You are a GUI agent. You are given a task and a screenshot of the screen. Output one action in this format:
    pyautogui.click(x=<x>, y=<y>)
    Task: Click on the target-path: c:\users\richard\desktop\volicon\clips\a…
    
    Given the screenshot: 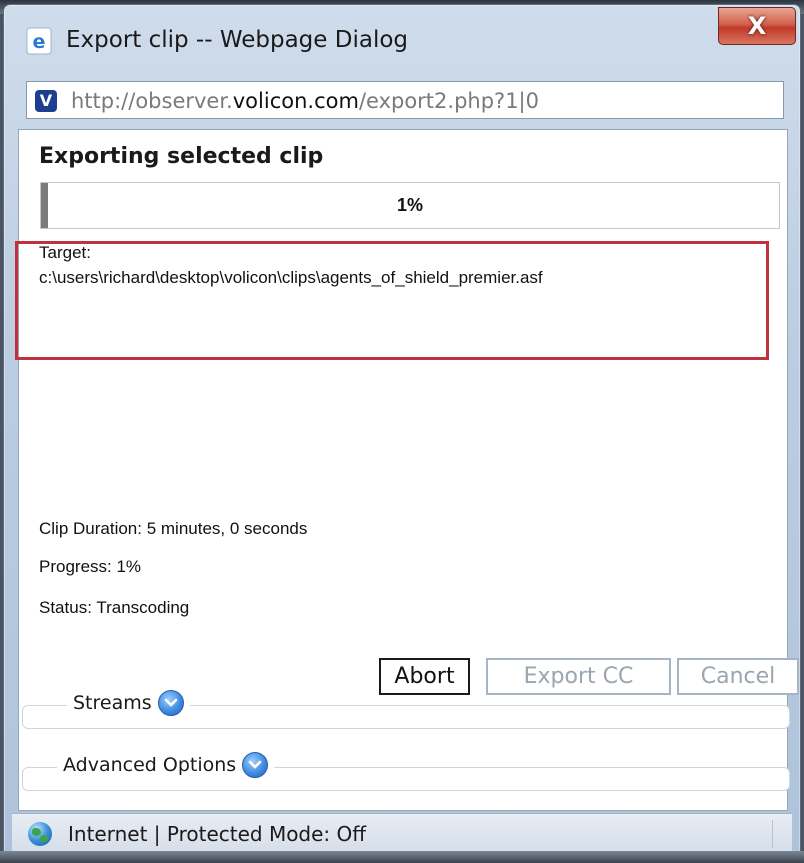 What is the action you would take?
    pyautogui.click(x=291, y=277)
    